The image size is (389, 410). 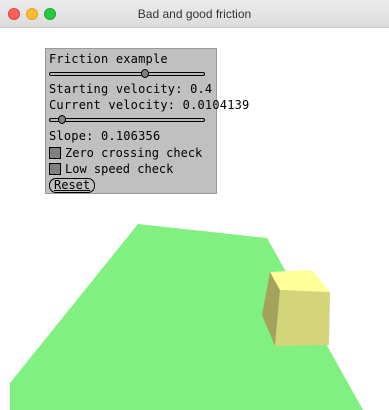 I want to click on window-title: Bad and good friction, so click(x=194, y=14).